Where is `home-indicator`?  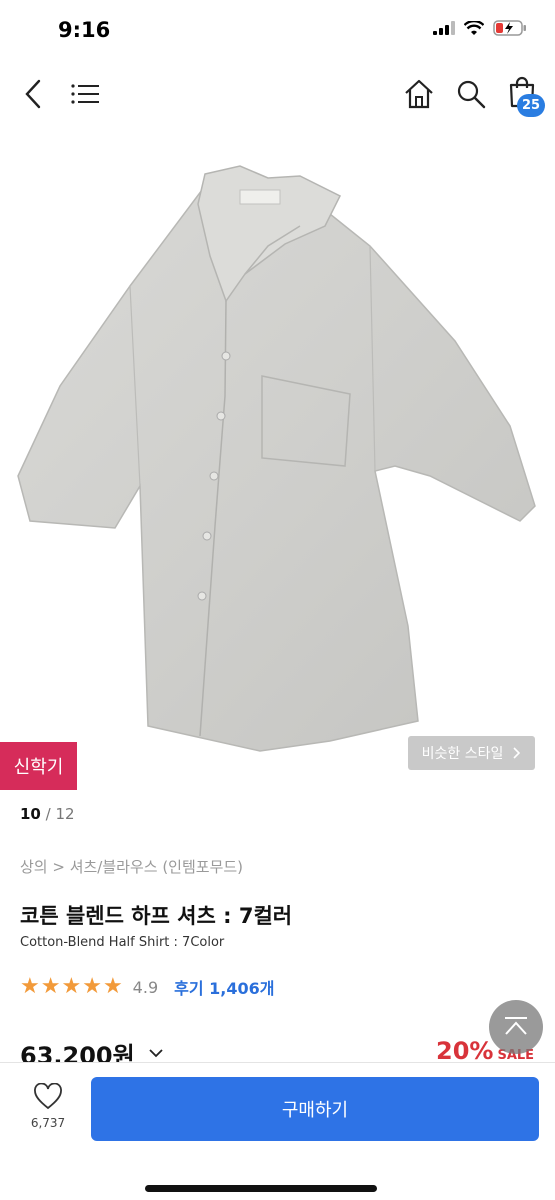 home-indicator is located at coordinates (261, 1188).